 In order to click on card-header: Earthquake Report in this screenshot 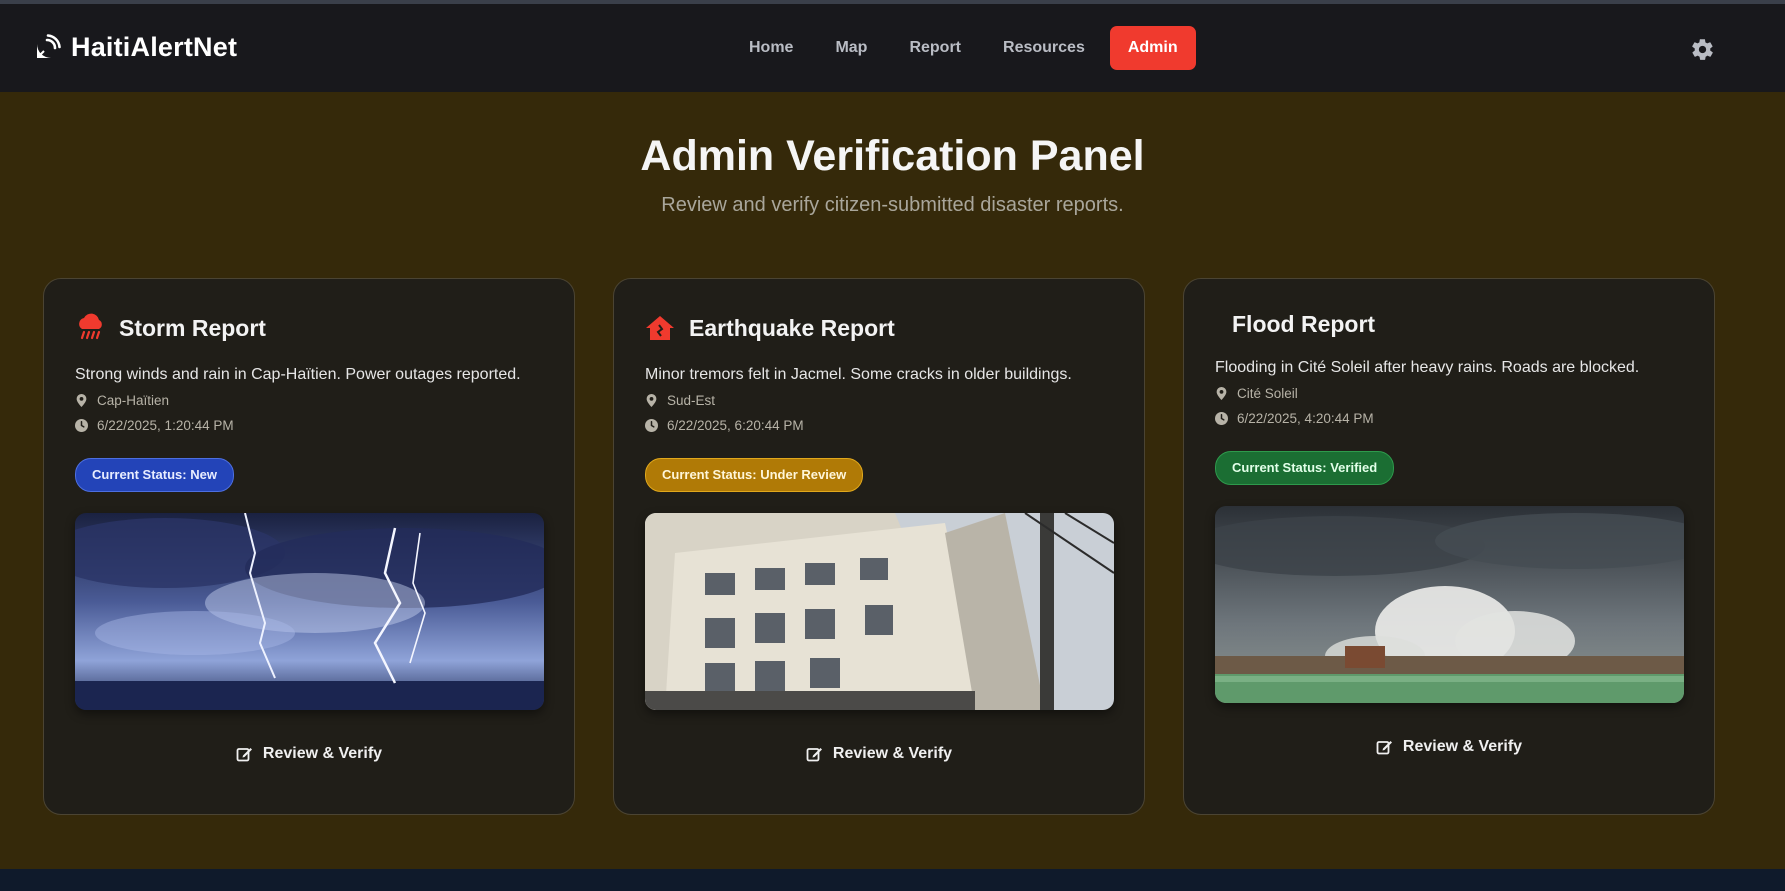, I will do `click(770, 328)`.